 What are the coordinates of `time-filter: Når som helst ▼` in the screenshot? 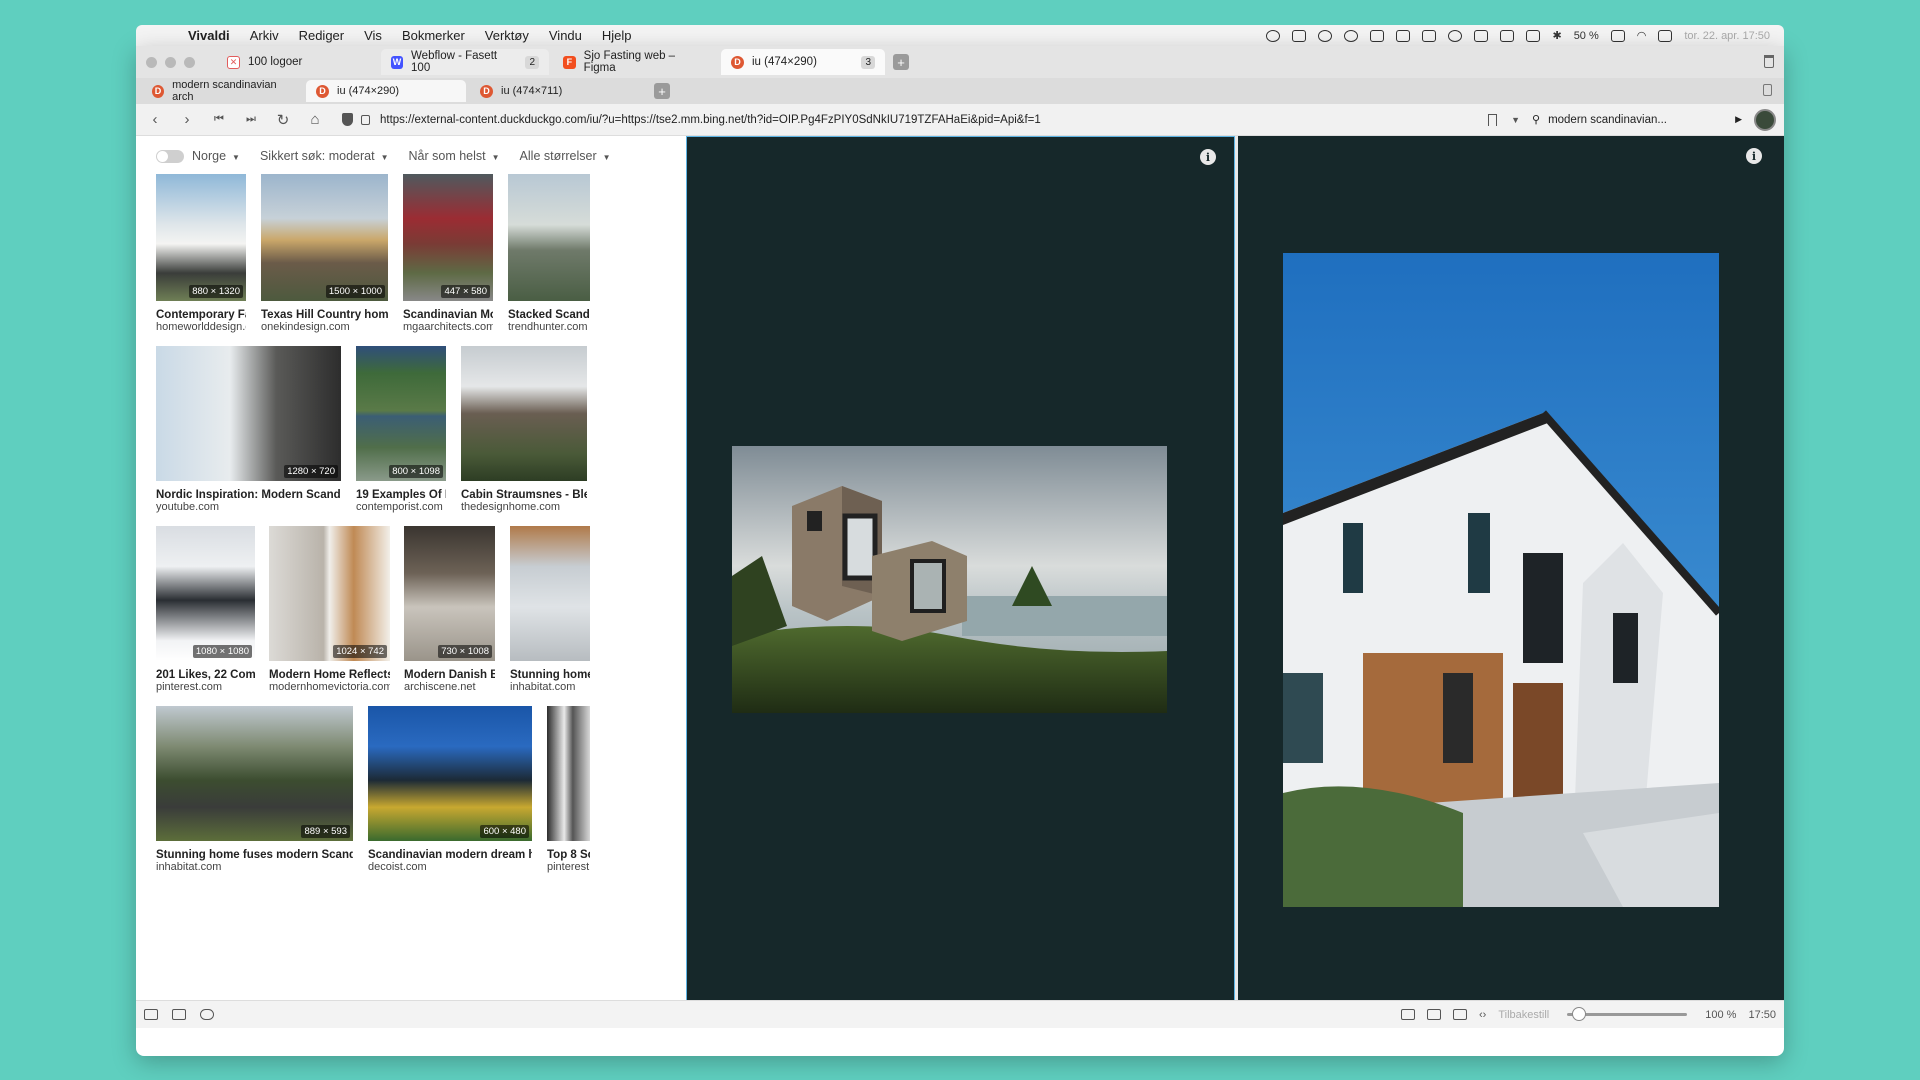 It's located at (454, 156).